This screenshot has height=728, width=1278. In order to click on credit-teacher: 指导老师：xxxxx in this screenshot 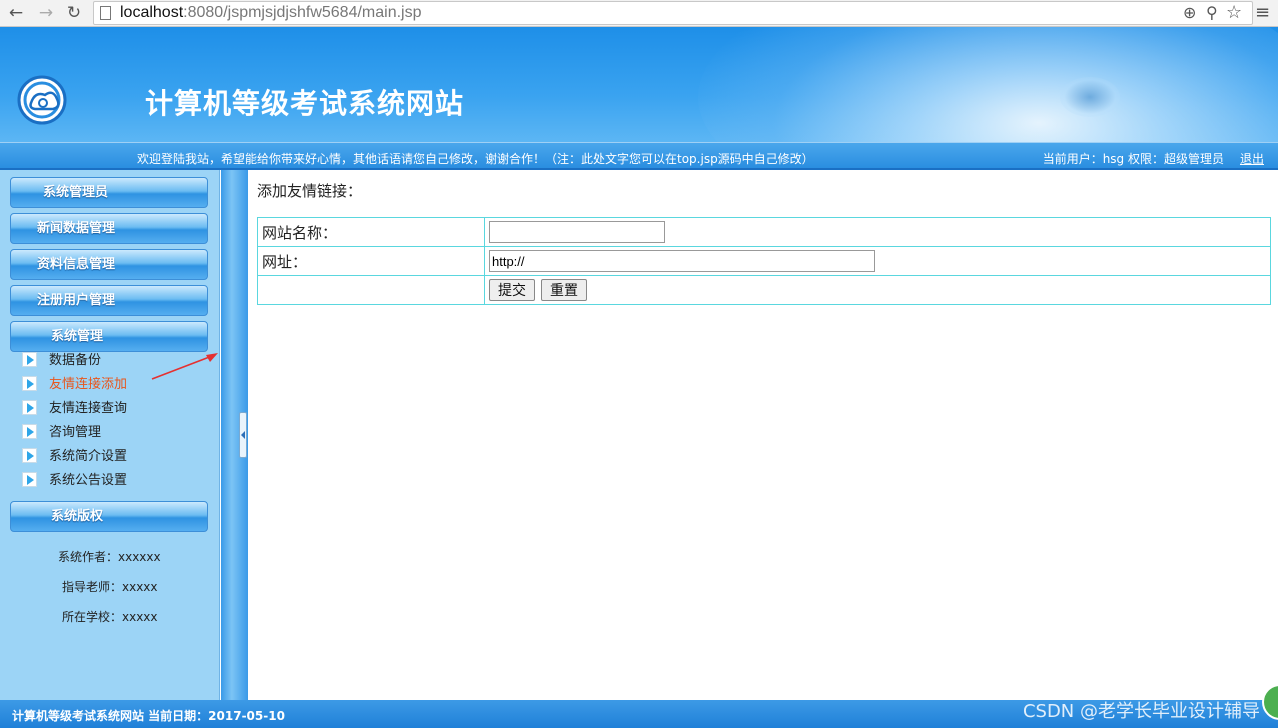, I will do `click(110, 587)`.